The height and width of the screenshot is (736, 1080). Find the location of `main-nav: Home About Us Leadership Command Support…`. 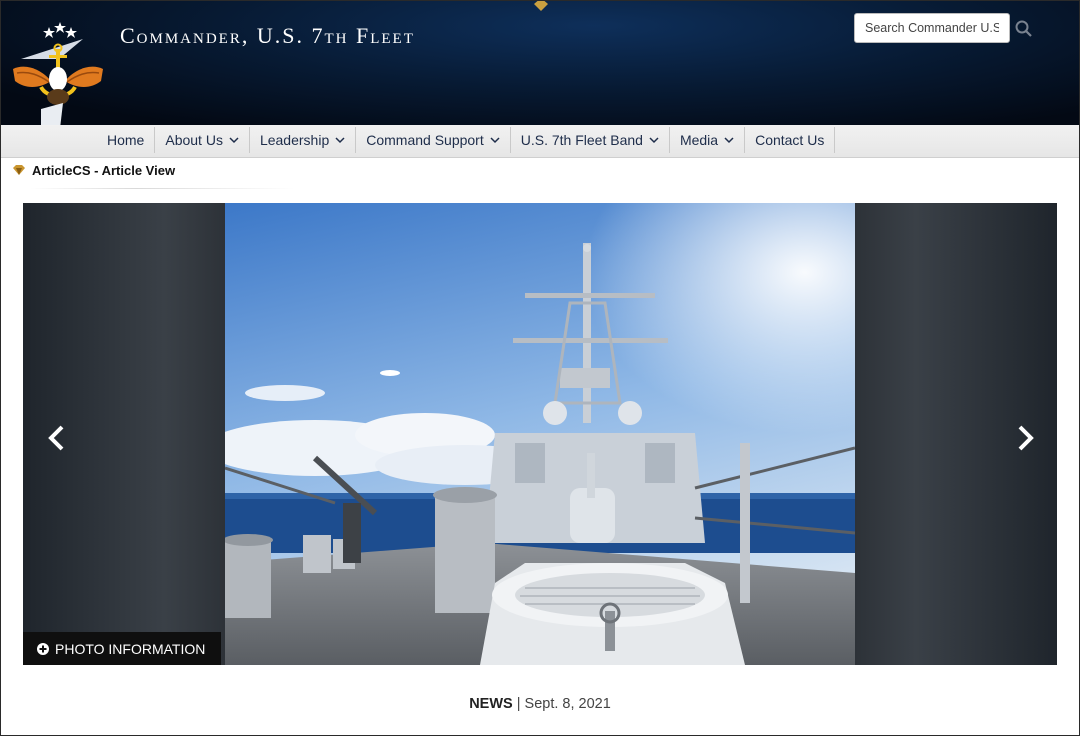

main-nav: Home About Us Leadership Command Support… is located at coordinates (540, 141).